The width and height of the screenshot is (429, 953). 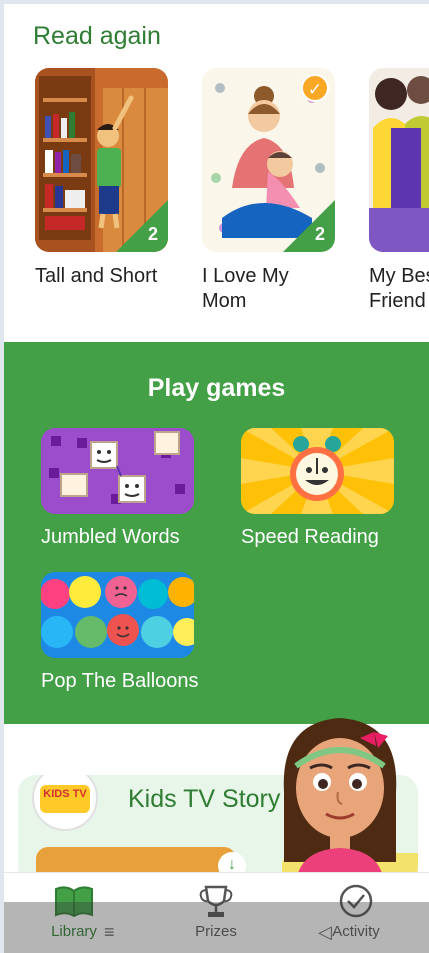 What do you see at coordinates (399, 288) in the screenshot?
I see `book-title: My Best Friend` at bounding box center [399, 288].